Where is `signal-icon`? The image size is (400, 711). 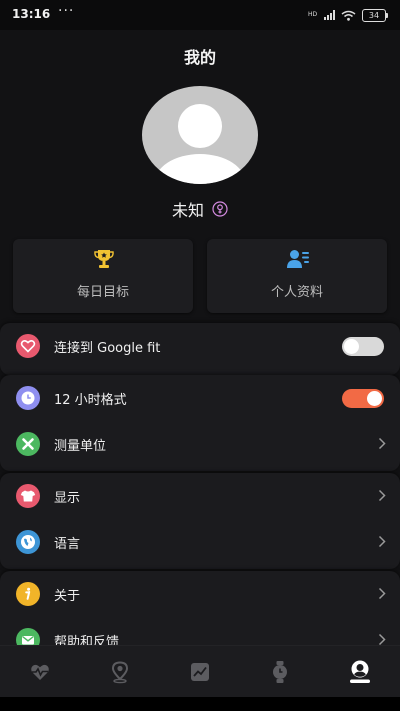
signal-icon is located at coordinates (329, 15).